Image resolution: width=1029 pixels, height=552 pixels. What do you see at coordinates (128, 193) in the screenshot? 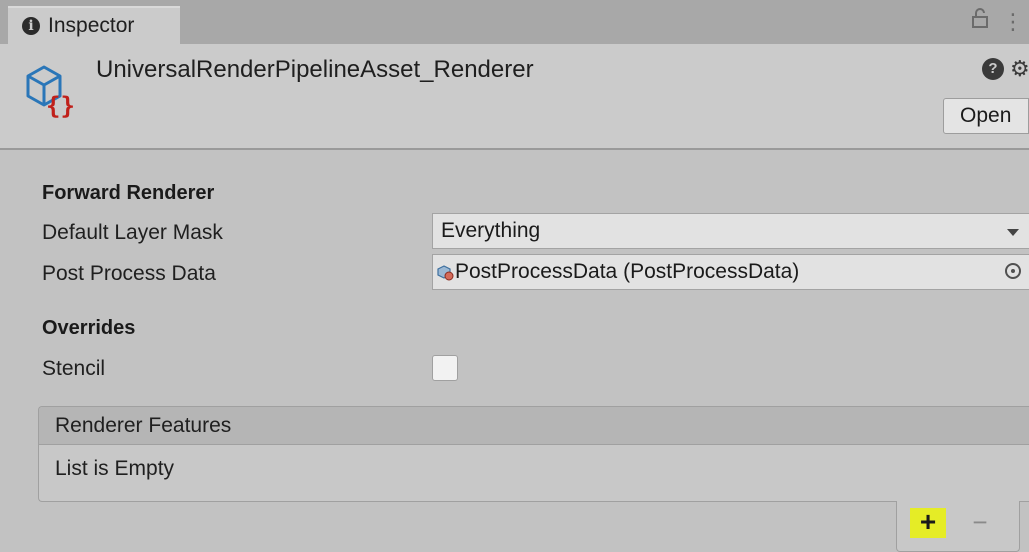
I see `section-title-forward-renderer: Forward Renderer` at bounding box center [128, 193].